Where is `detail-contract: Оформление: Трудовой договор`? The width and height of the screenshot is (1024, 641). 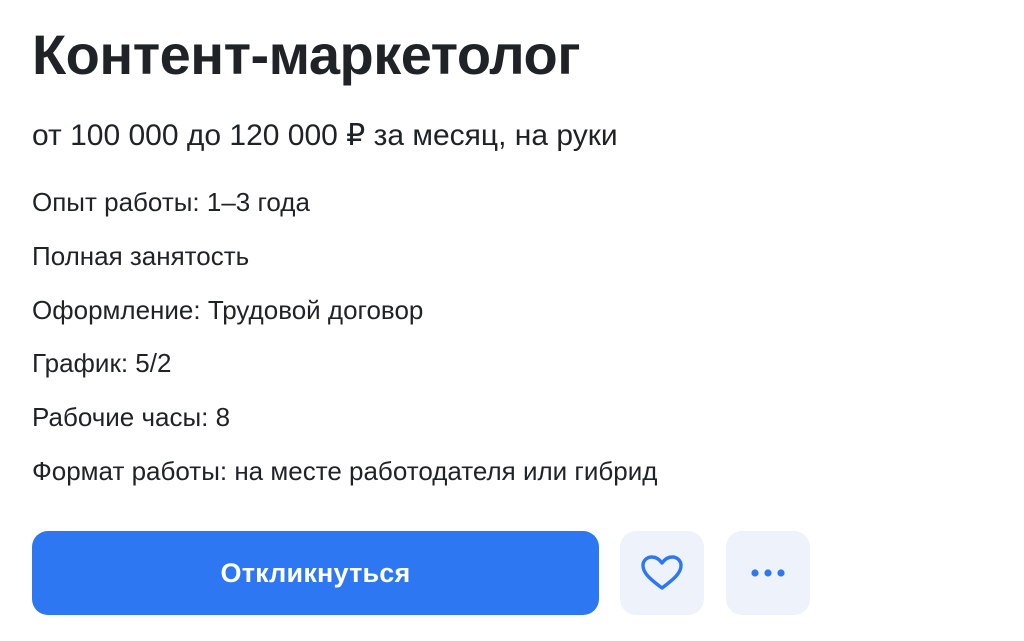 detail-contract: Оформление: Трудовой договор is located at coordinates (228, 309).